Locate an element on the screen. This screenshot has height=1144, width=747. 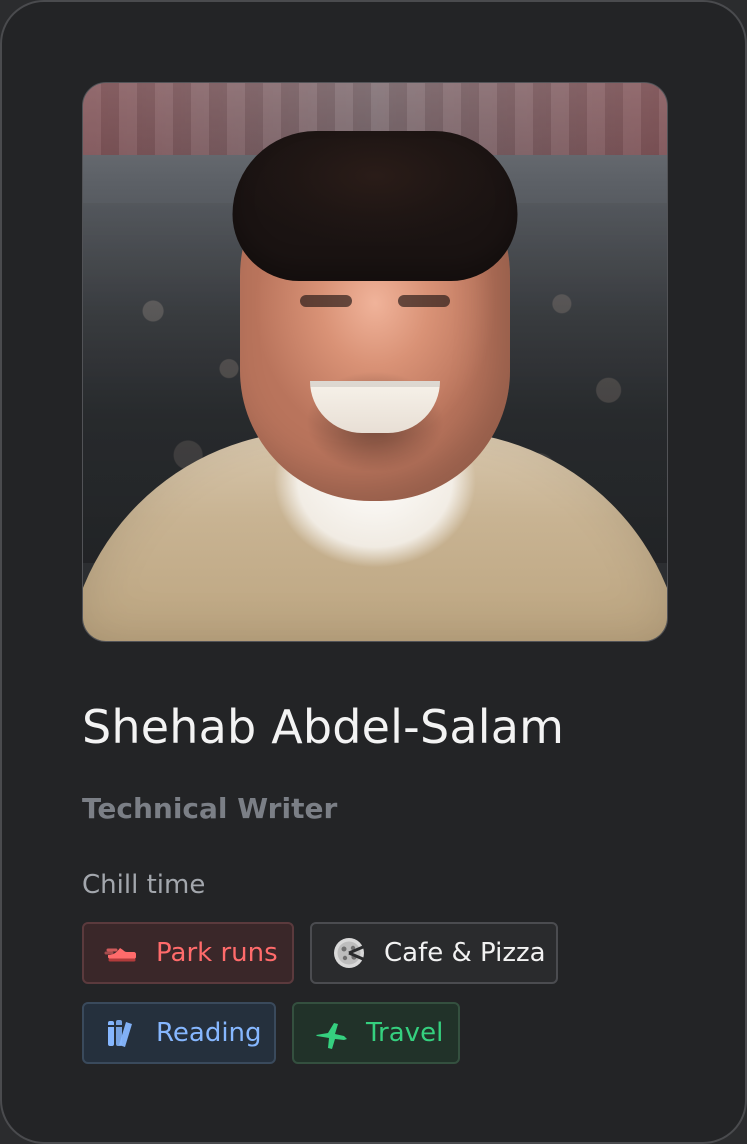
interest-label: Park runs is located at coordinates (217, 953).